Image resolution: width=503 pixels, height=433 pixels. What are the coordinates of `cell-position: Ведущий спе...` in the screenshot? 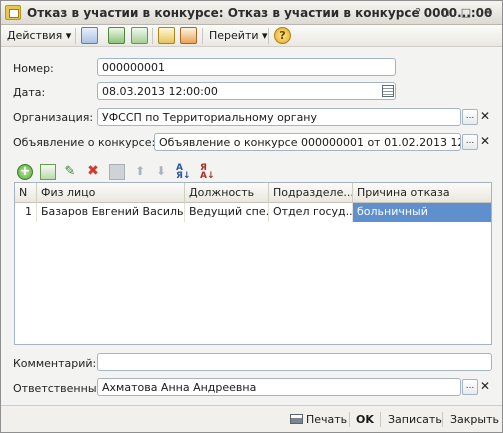 It's located at (227, 212).